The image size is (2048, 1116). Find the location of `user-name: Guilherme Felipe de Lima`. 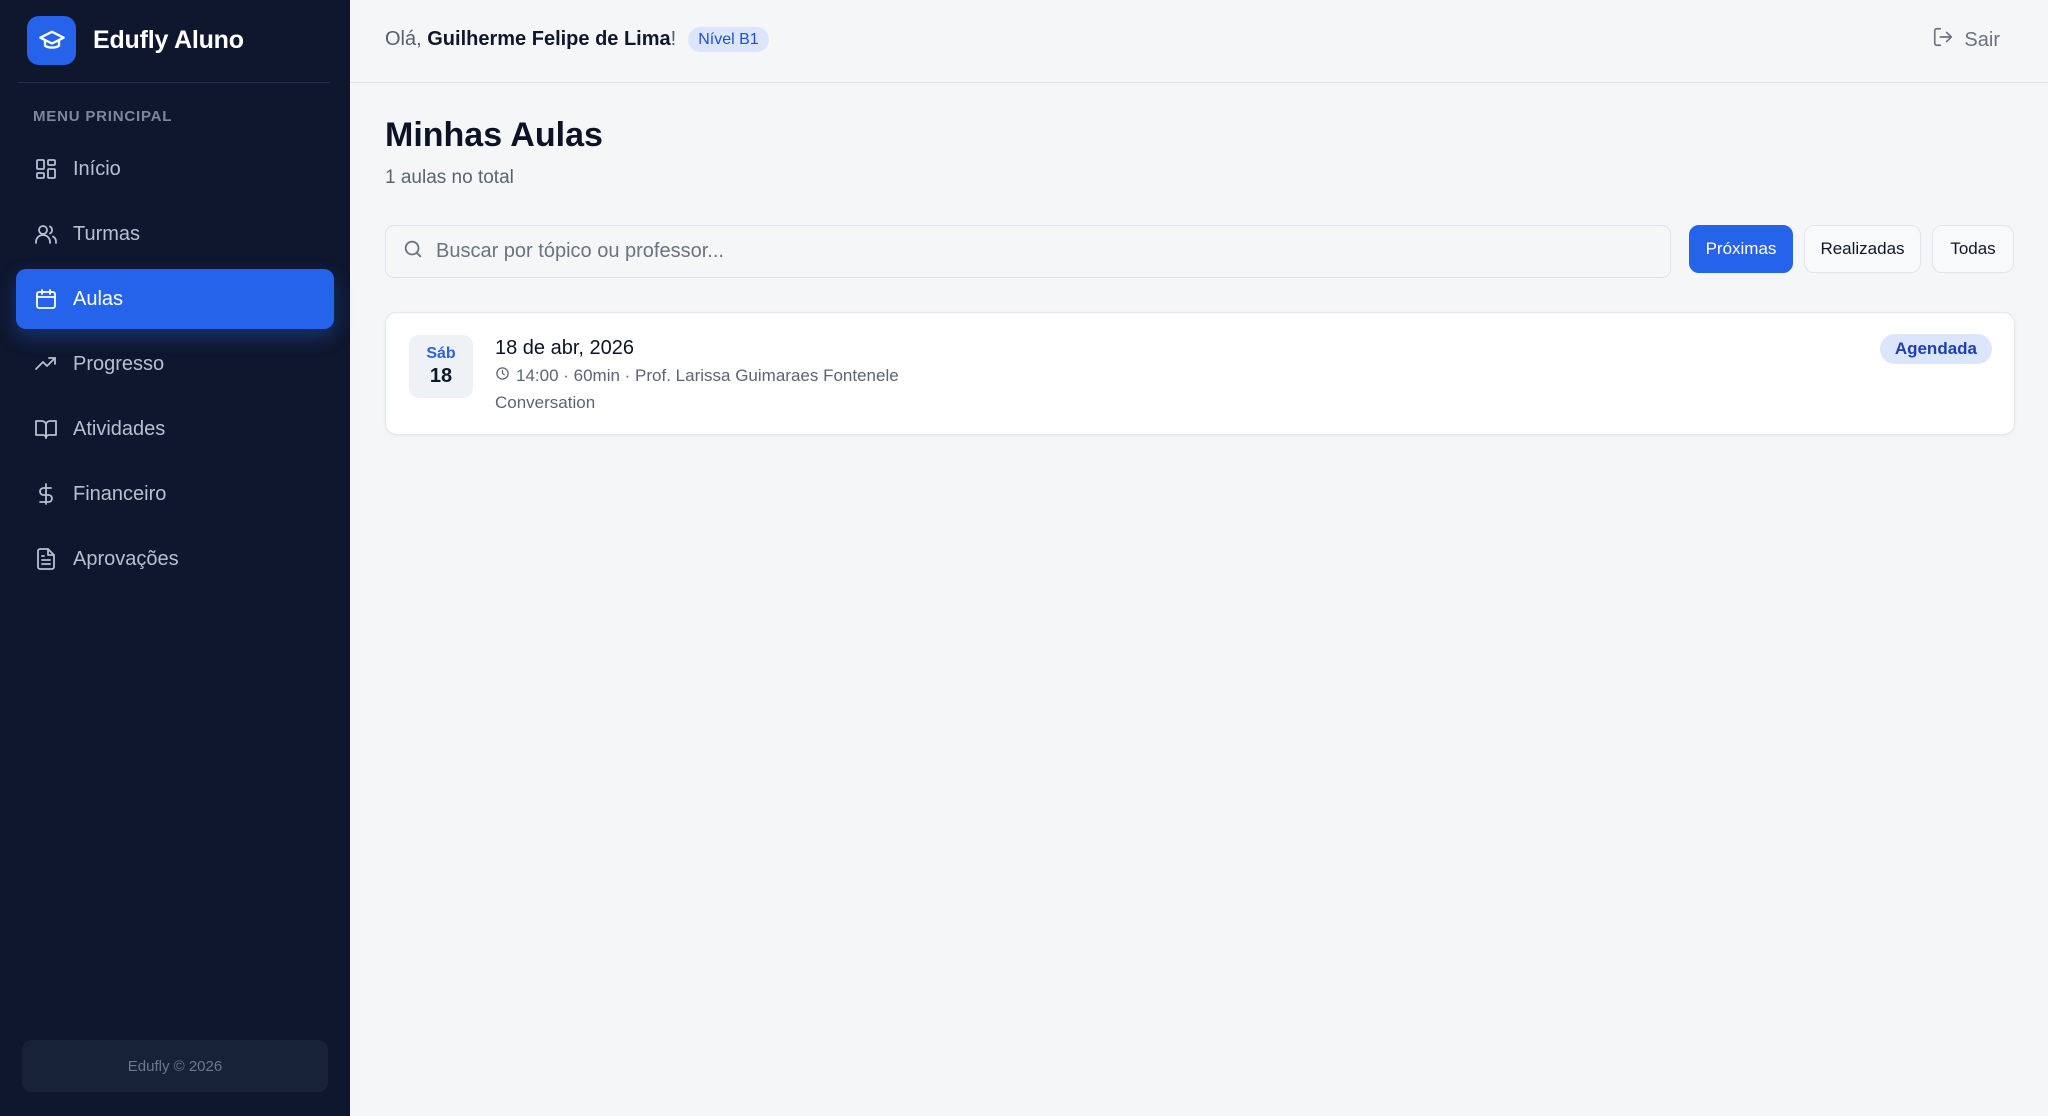

user-name: Guilherme Felipe de Lima is located at coordinates (549, 39).